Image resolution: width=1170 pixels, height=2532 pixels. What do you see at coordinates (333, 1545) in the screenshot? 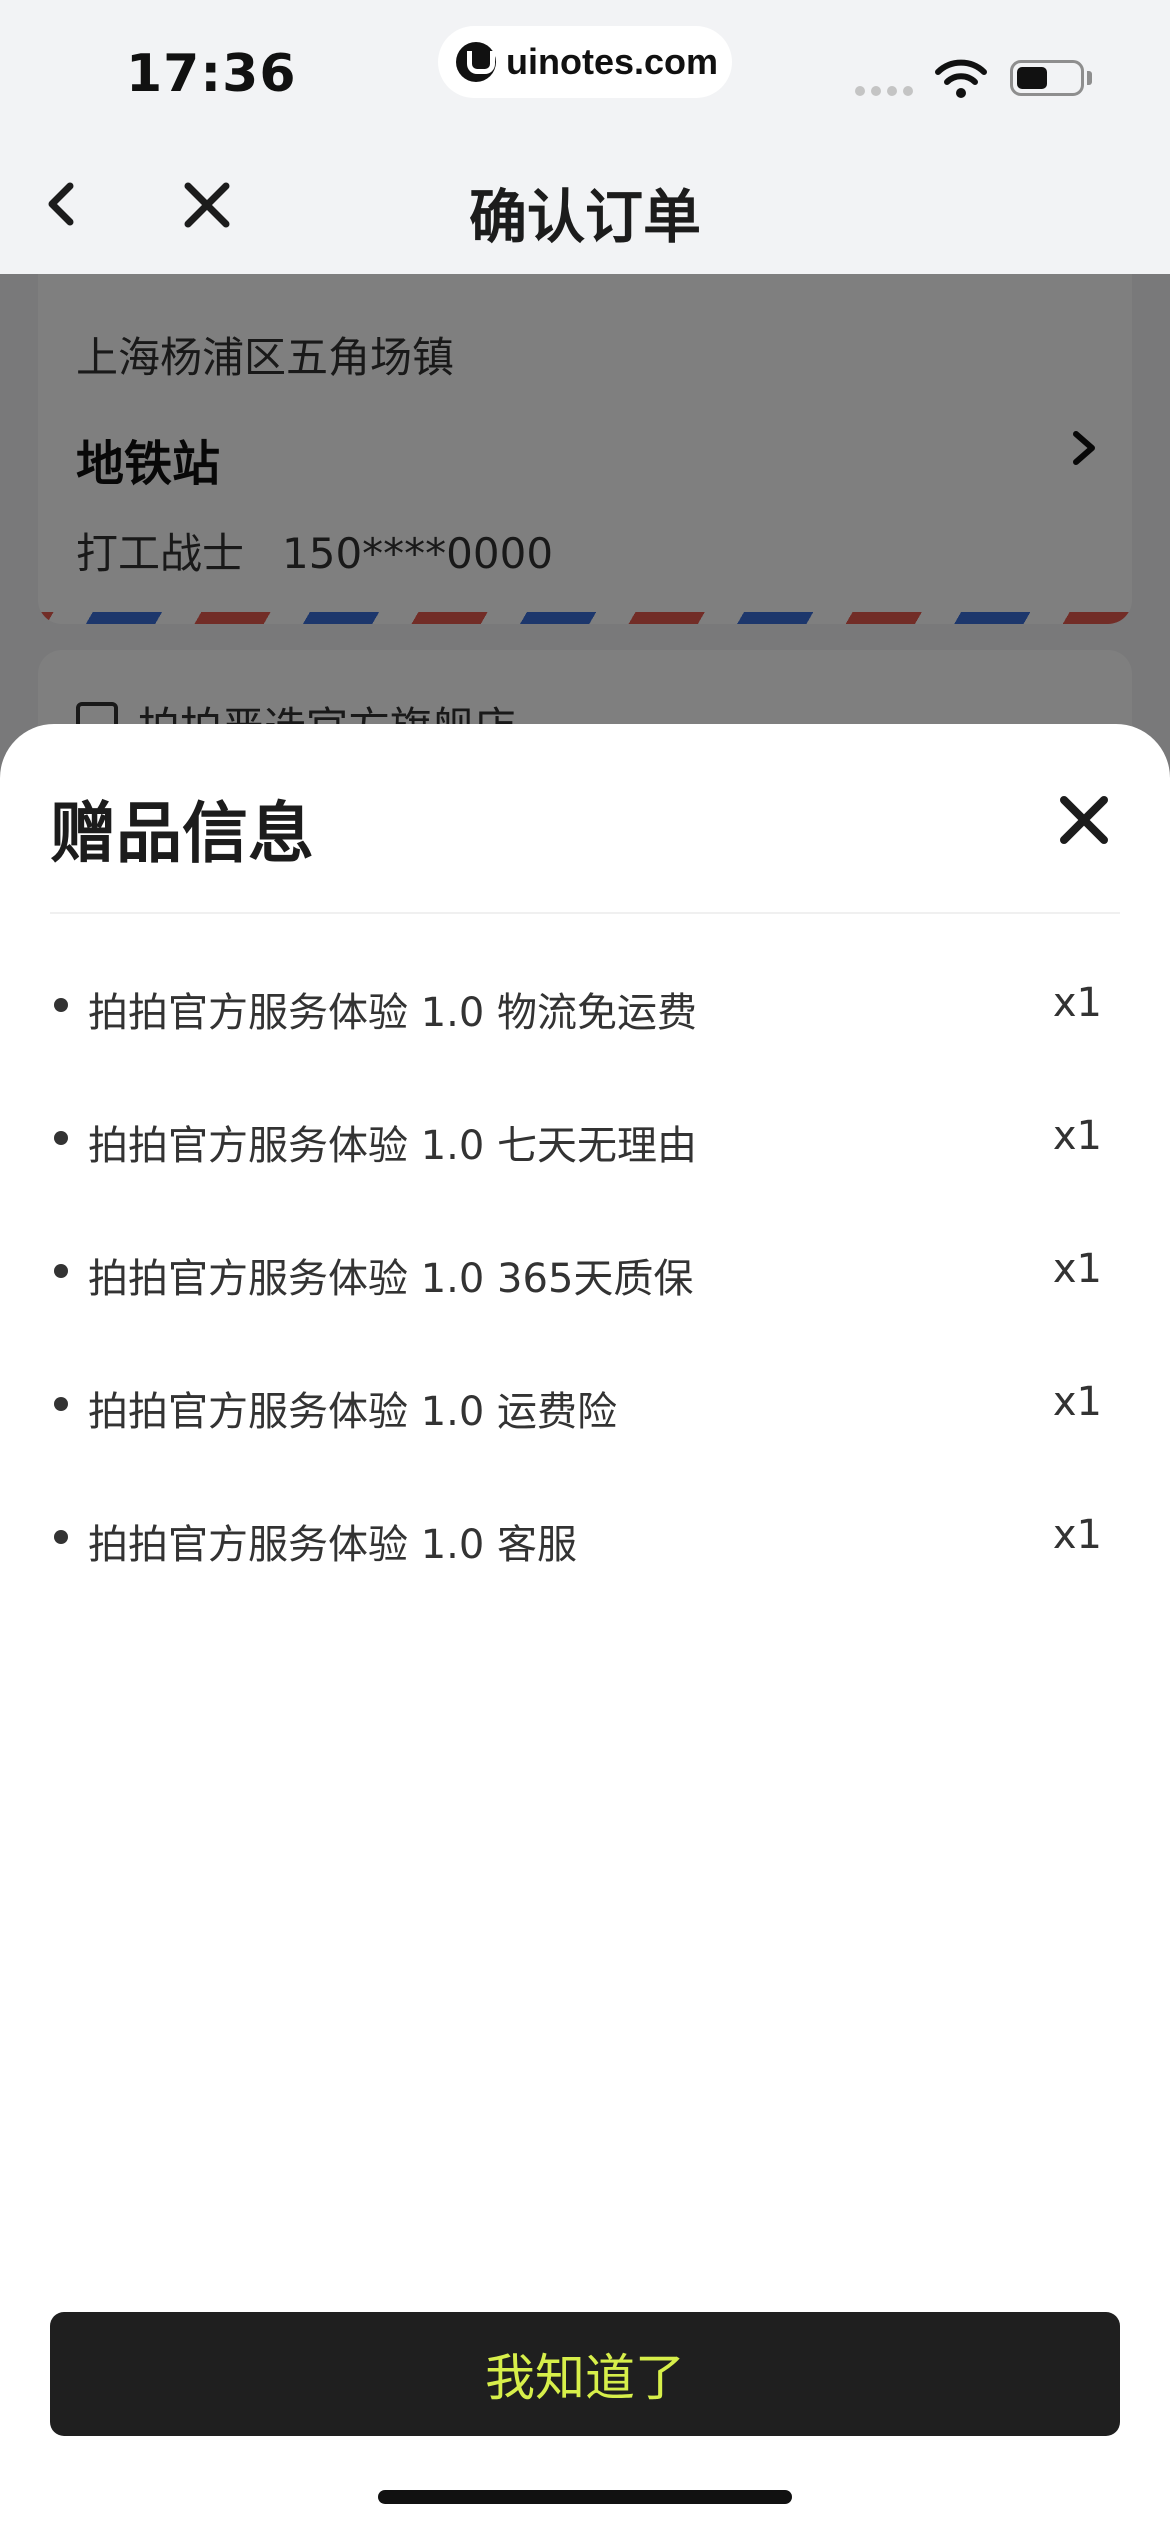
I see `gift-name: 拍拍官方服务体验 1.0 客服` at bounding box center [333, 1545].